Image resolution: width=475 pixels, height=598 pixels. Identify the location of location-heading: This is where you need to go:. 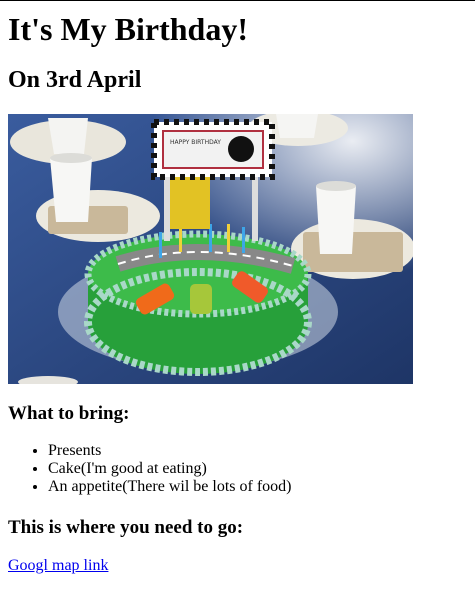
(126, 527).